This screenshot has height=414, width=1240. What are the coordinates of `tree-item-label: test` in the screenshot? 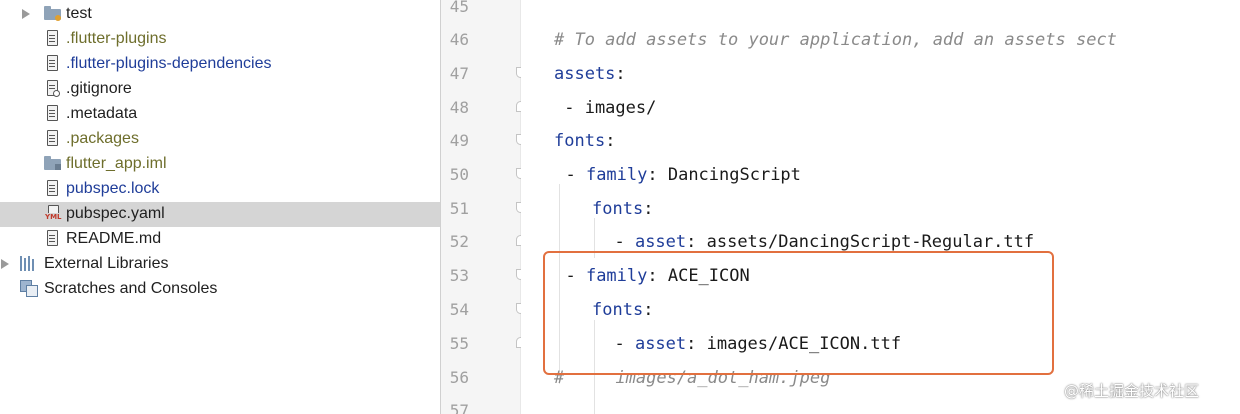 It's located at (79, 13).